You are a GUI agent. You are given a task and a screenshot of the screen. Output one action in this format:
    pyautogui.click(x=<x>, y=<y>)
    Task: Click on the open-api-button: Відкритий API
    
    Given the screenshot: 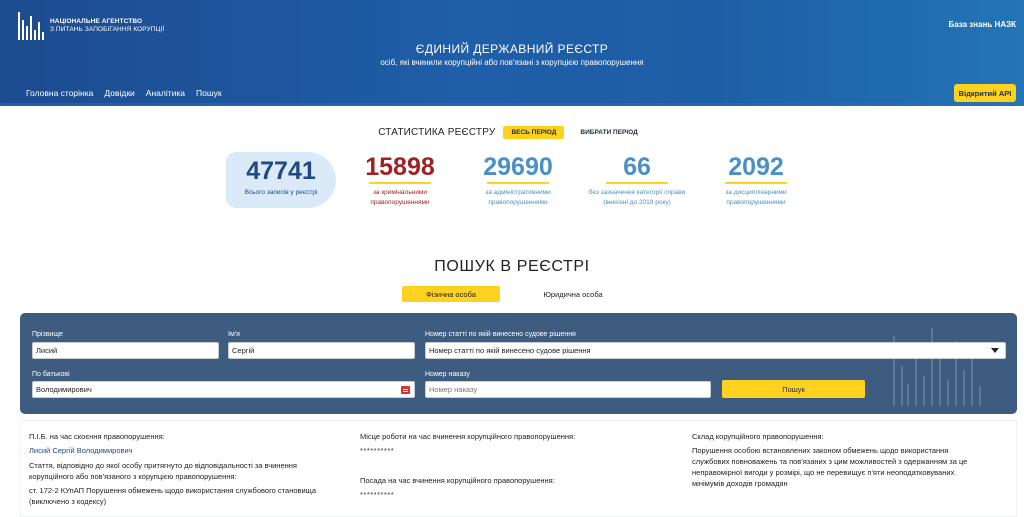 What is the action you would take?
    pyautogui.click(x=985, y=93)
    